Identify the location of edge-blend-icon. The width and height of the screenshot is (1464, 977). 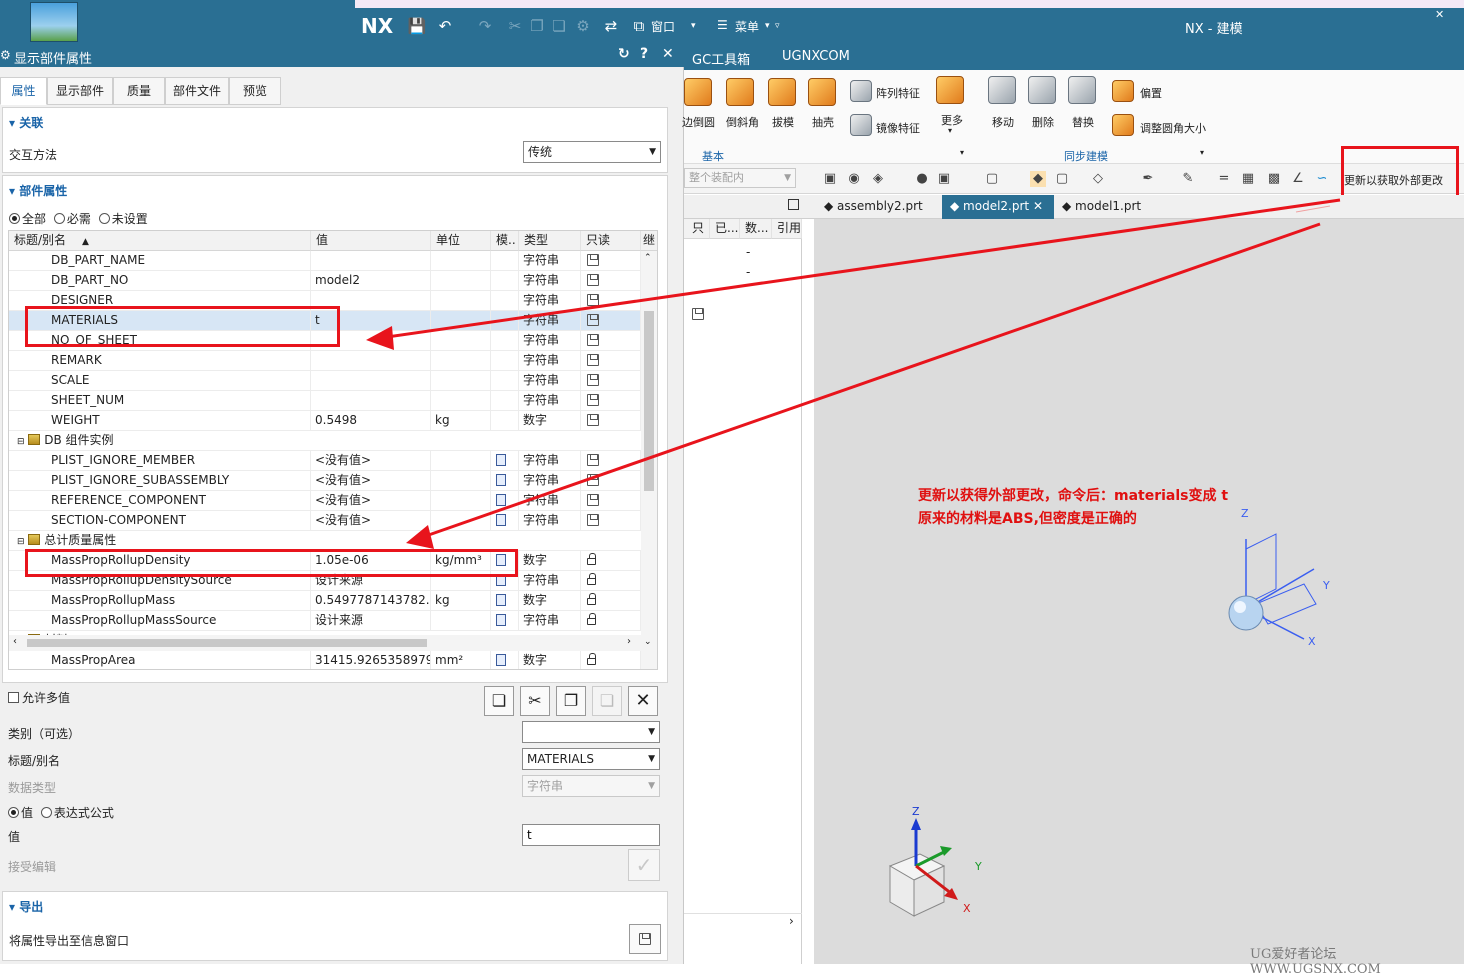
(698, 92).